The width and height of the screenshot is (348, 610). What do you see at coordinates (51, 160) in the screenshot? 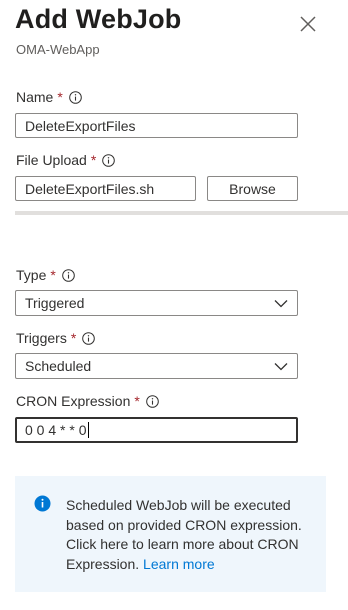
I see `file-upload-label-text: File Upload` at bounding box center [51, 160].